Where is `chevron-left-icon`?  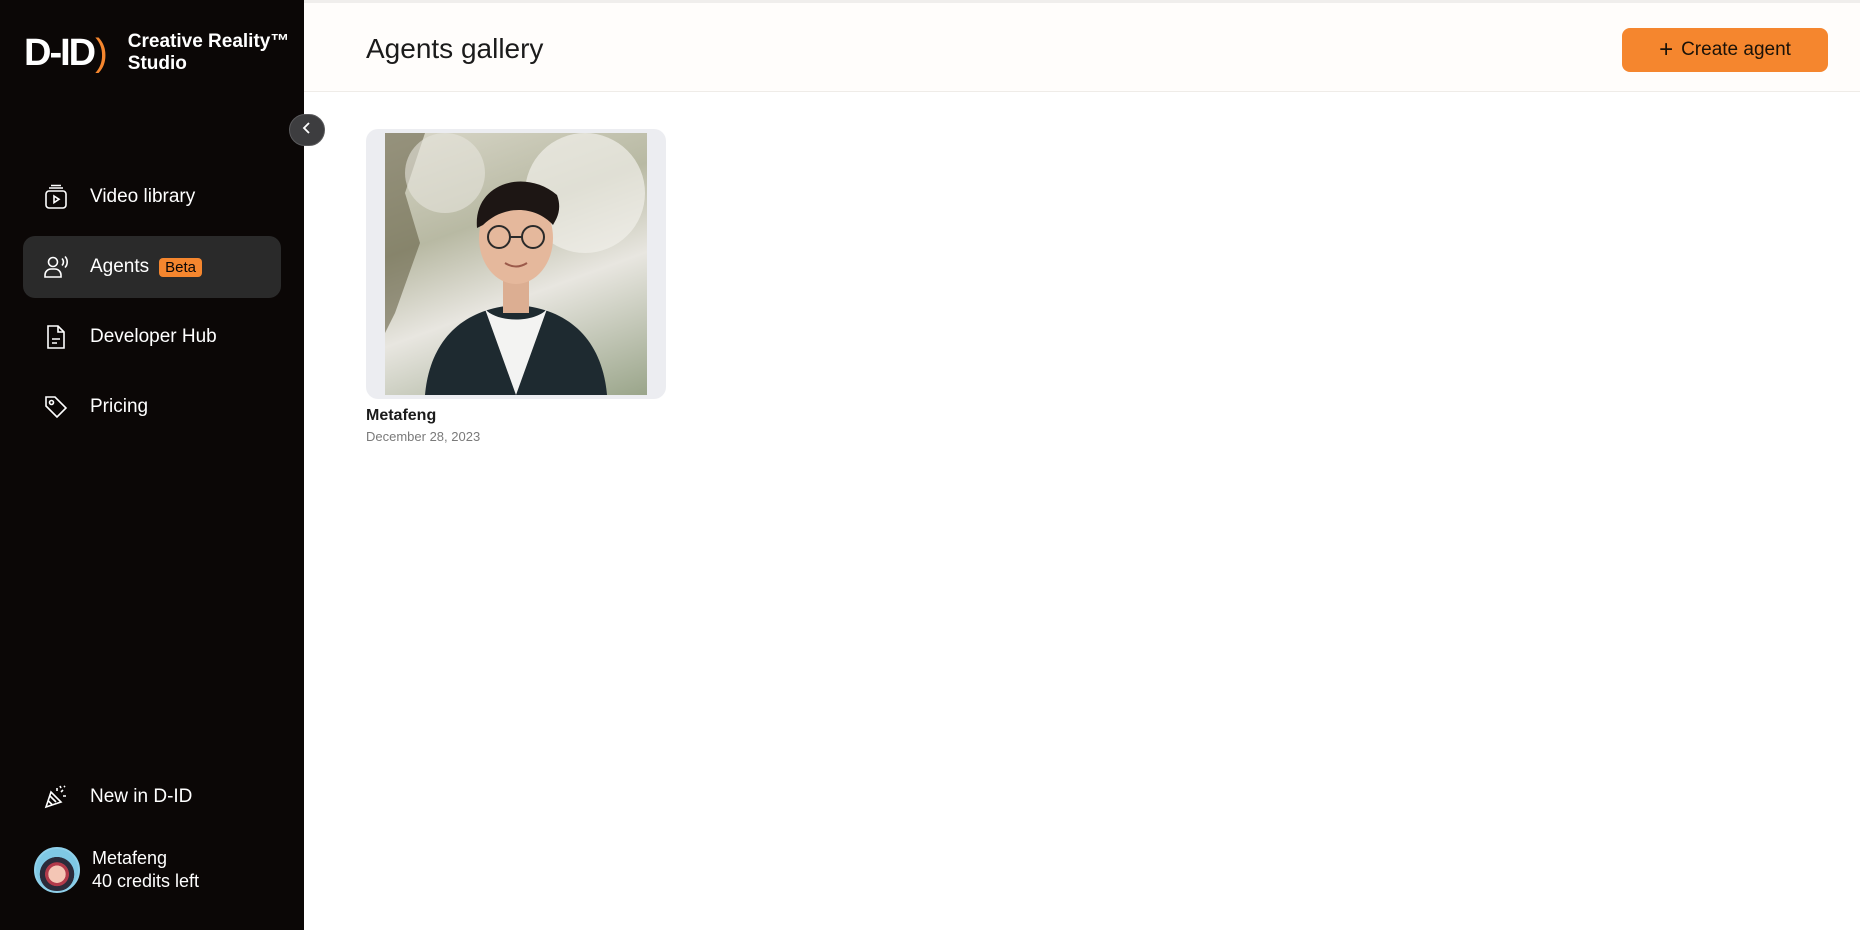 chevron-left-icon is located at coordinates (307, 130).